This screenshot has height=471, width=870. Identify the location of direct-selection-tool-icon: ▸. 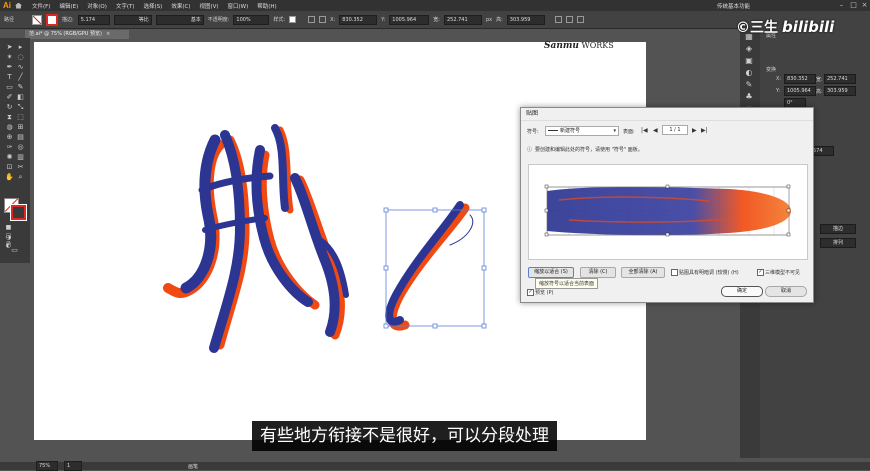
(20, 47).